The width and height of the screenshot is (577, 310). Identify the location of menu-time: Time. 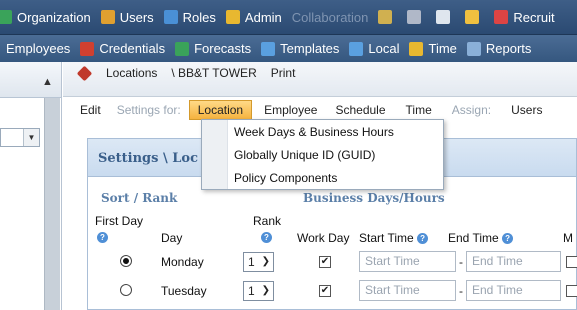
(419, 110).